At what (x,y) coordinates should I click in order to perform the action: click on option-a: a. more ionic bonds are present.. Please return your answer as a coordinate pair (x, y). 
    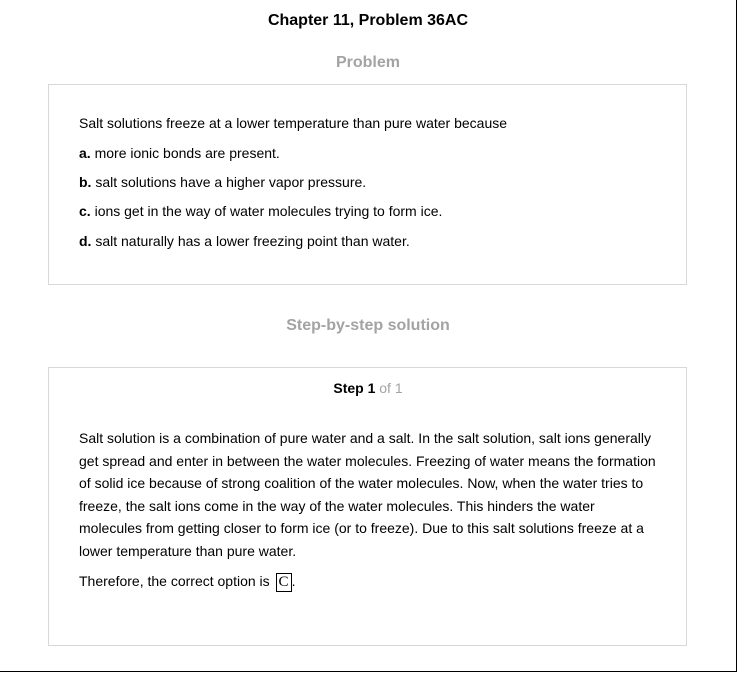
    Looking at the image, I should click on (179, 153).